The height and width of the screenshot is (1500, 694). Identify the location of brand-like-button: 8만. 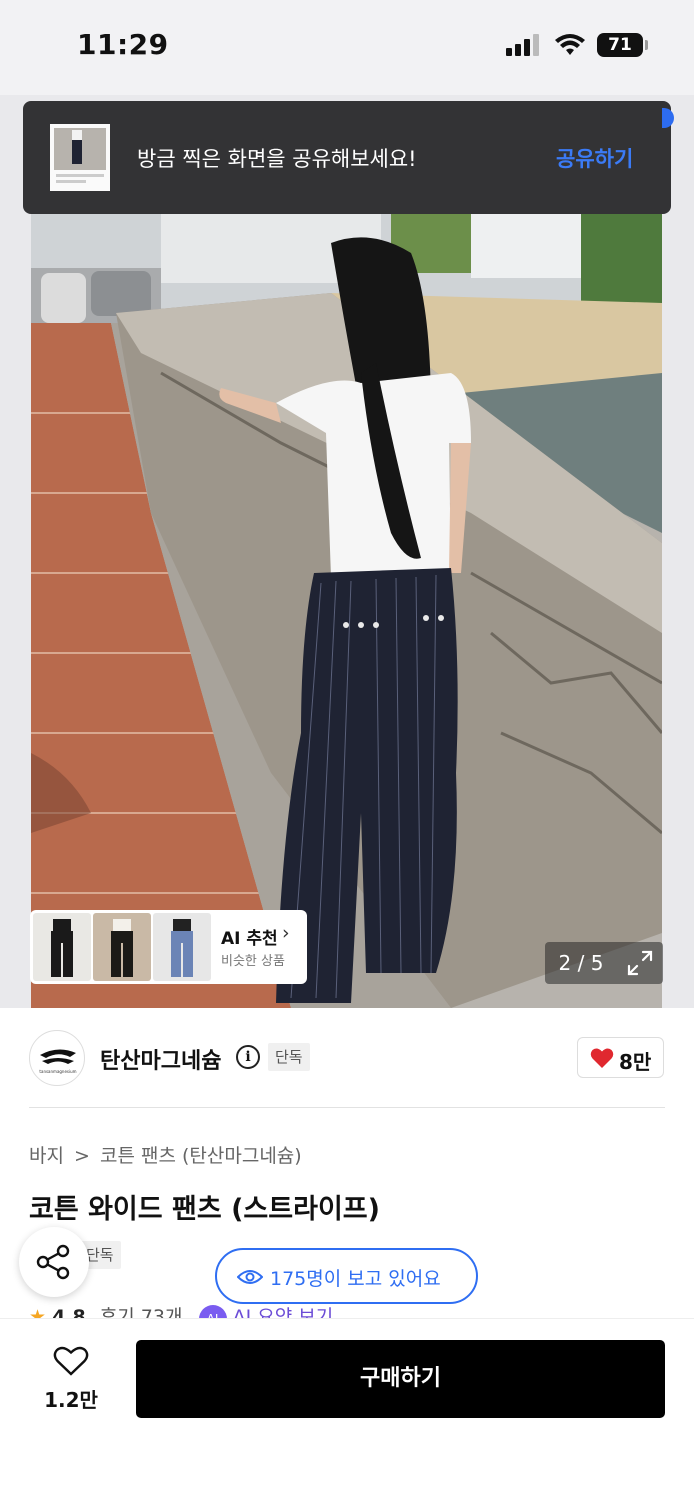
(620, 1057).